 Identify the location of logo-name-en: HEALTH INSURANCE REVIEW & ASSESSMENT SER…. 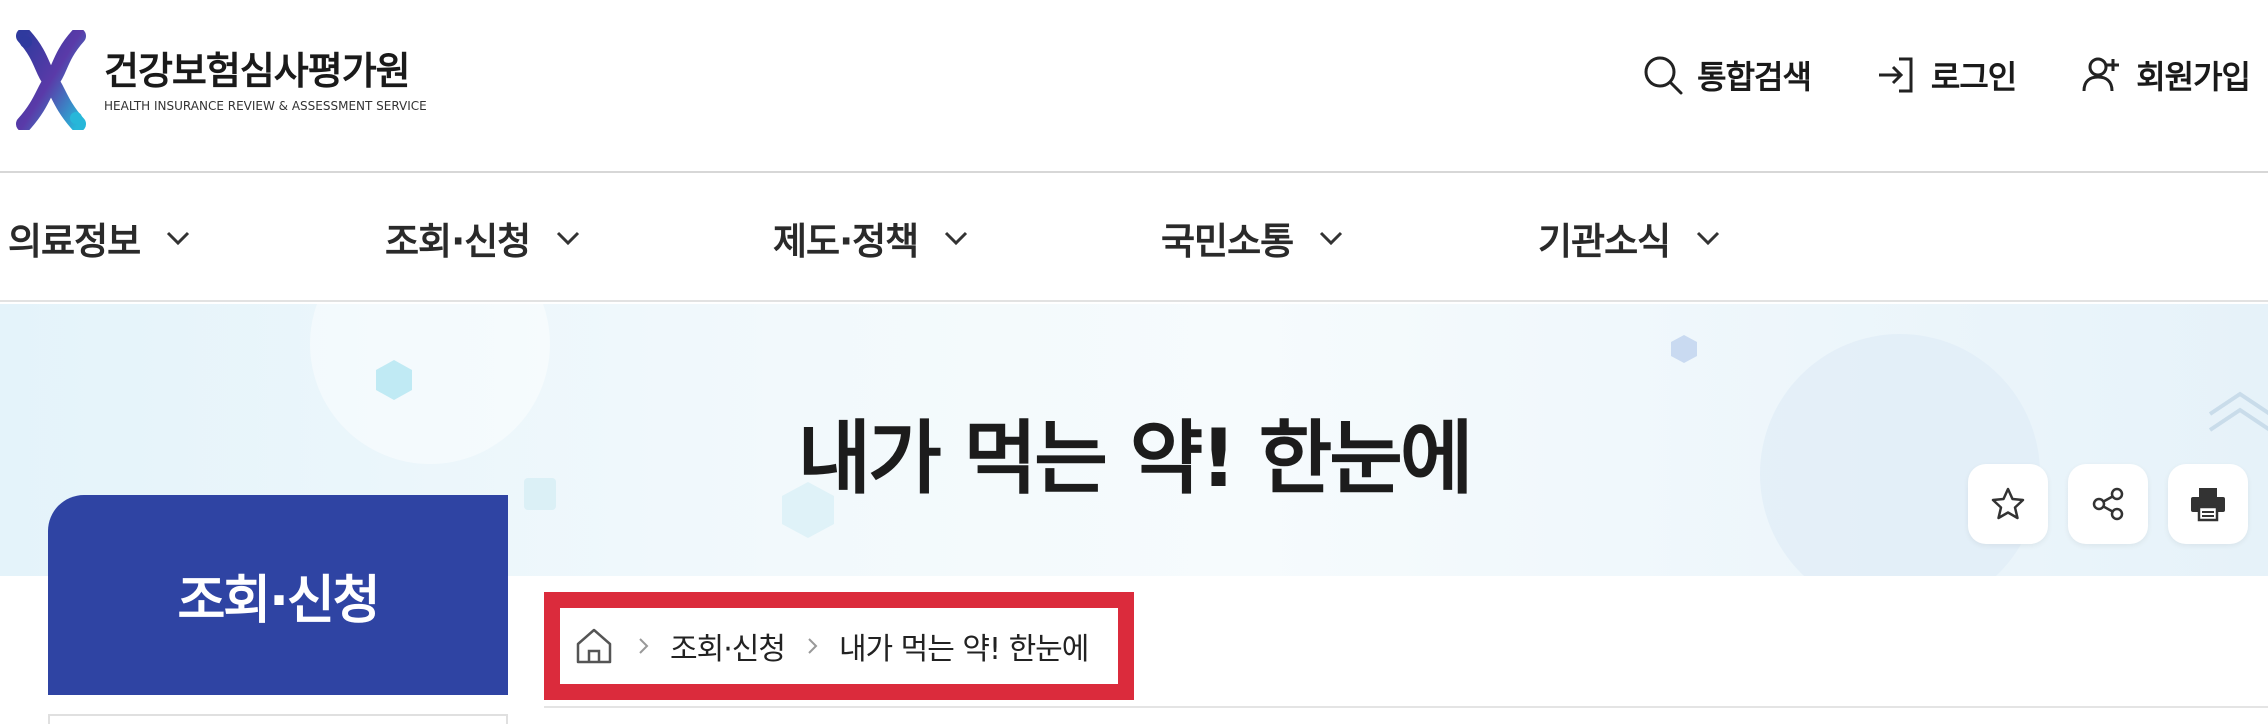
(265, 106).